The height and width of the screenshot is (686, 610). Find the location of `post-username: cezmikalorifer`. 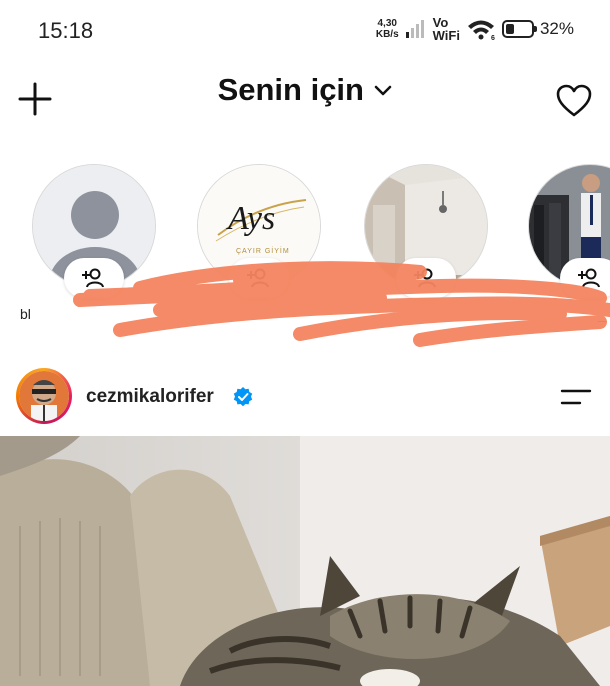

post-username: cezmikalorifer is located at coordinates (150, 397).